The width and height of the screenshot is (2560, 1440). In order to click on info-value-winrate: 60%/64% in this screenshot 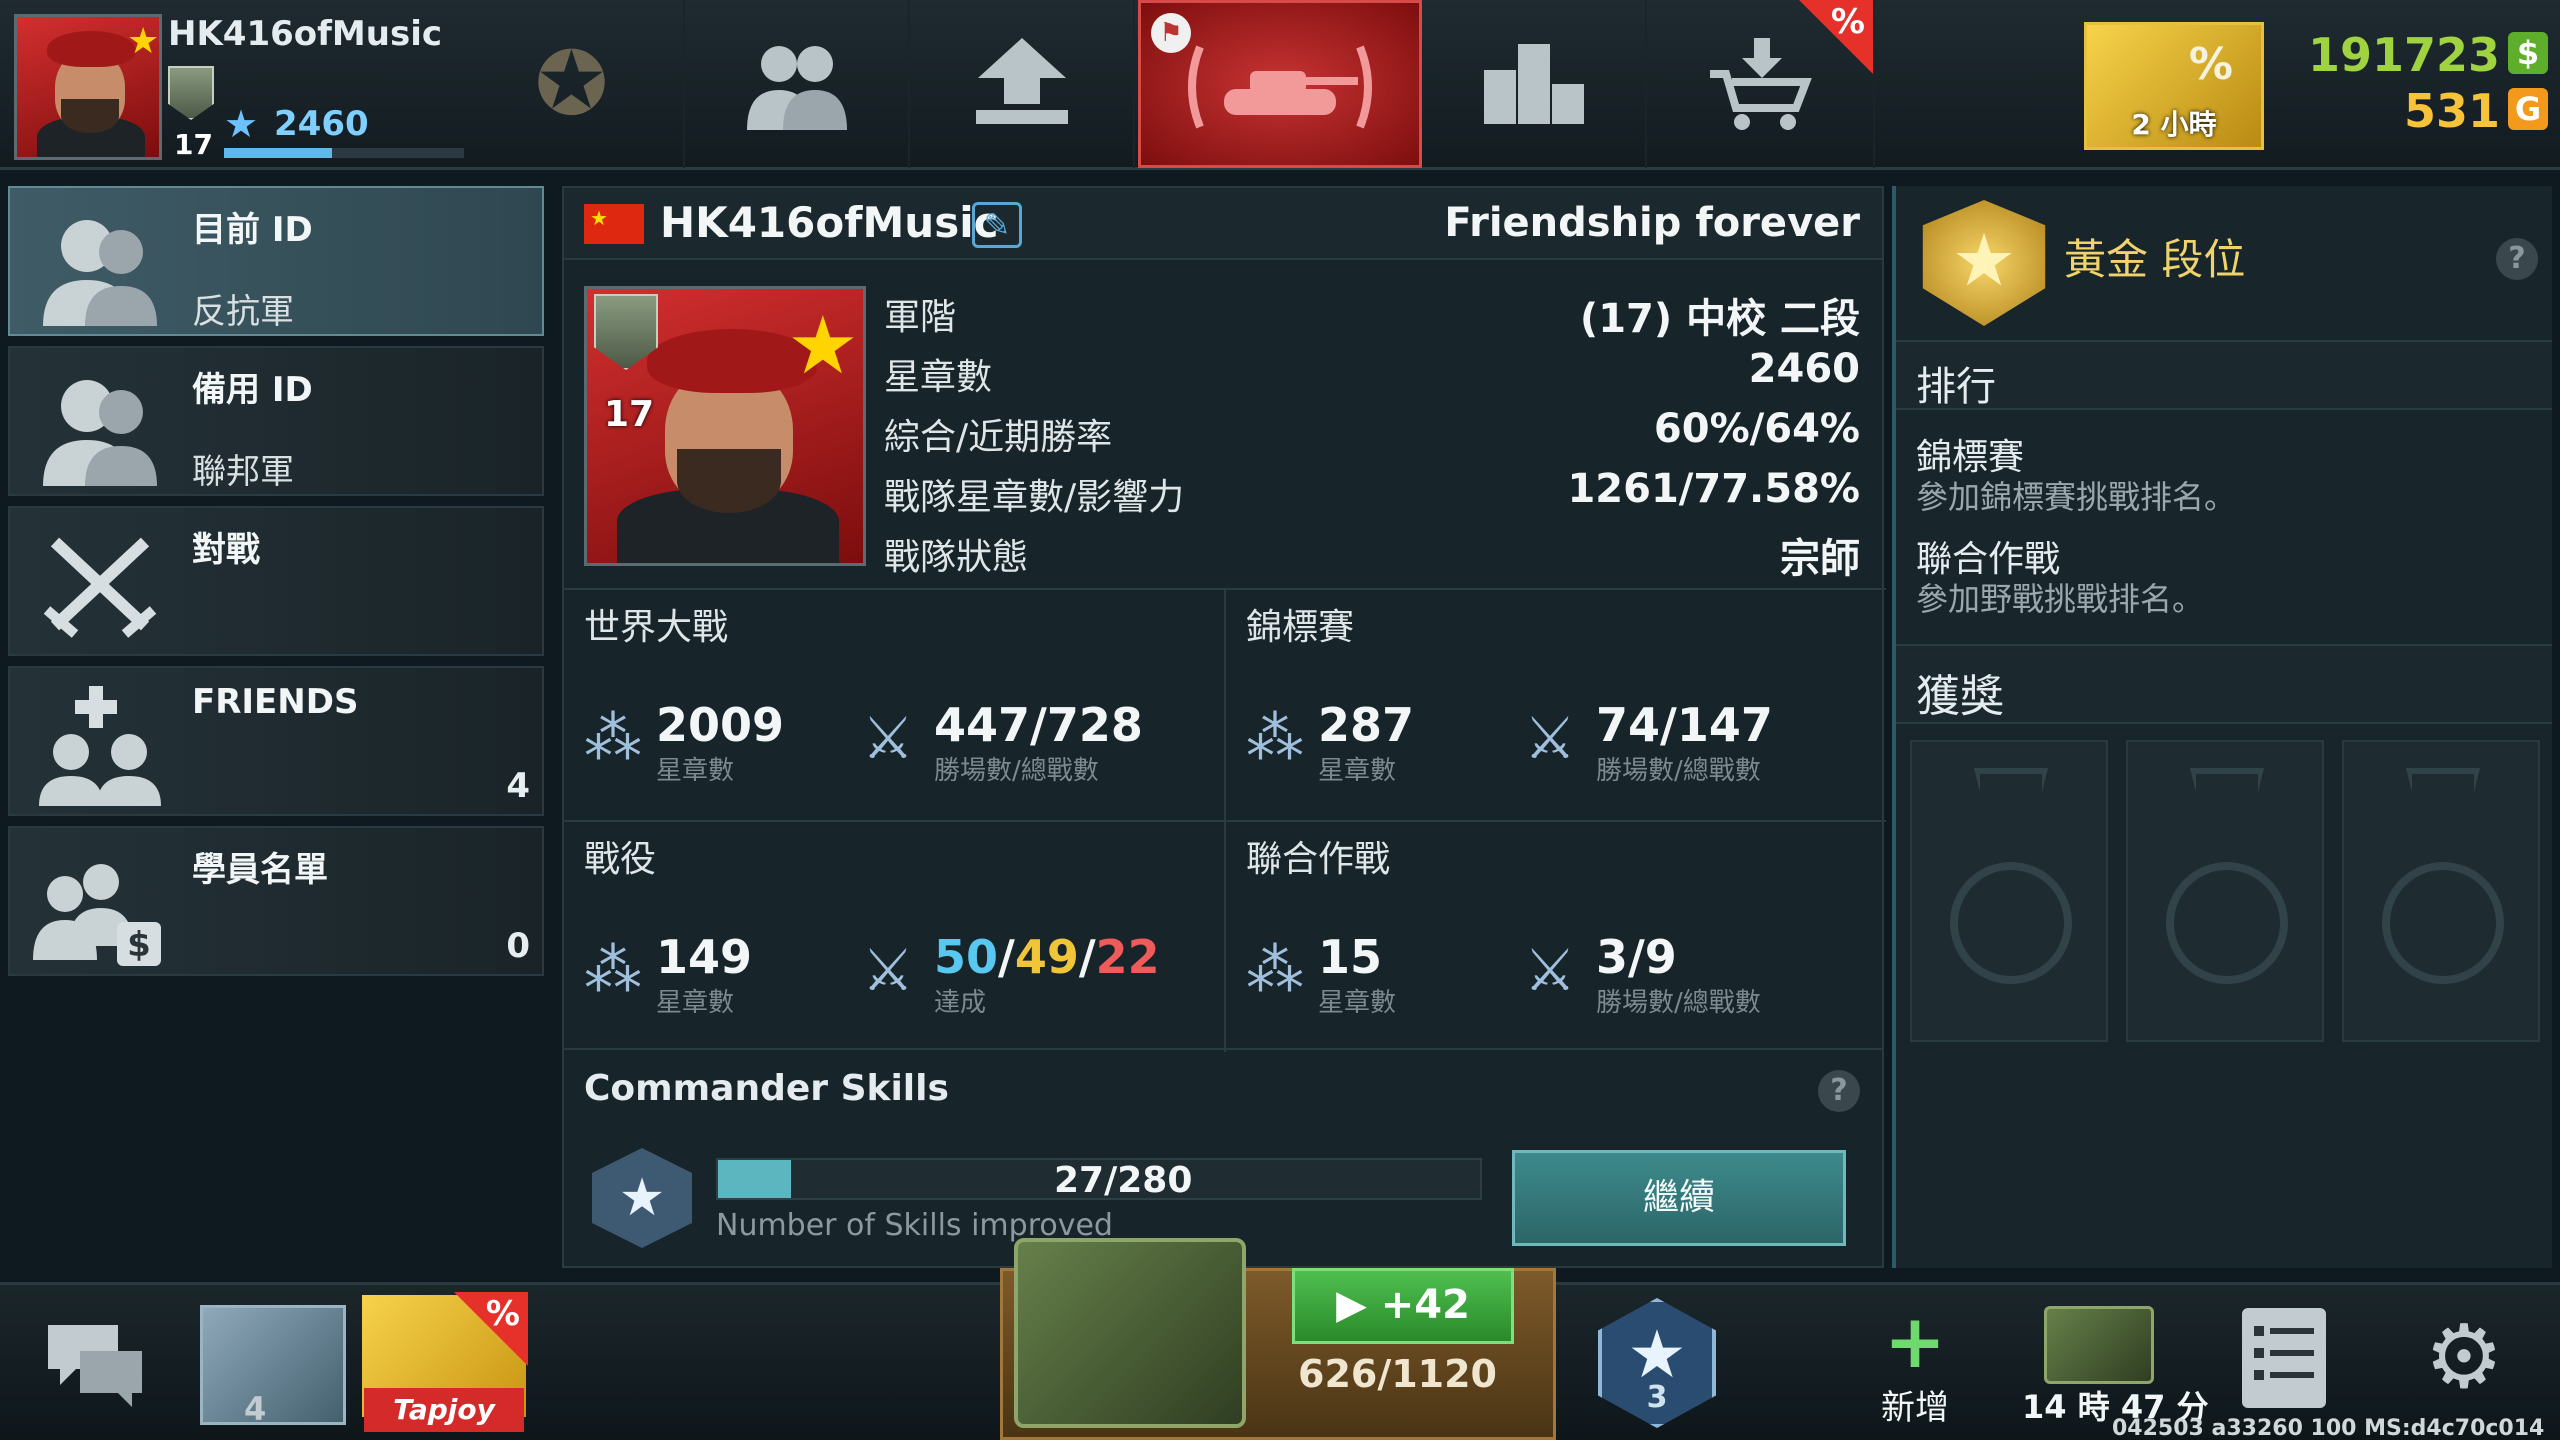, I will do `click(1756, 429)`.